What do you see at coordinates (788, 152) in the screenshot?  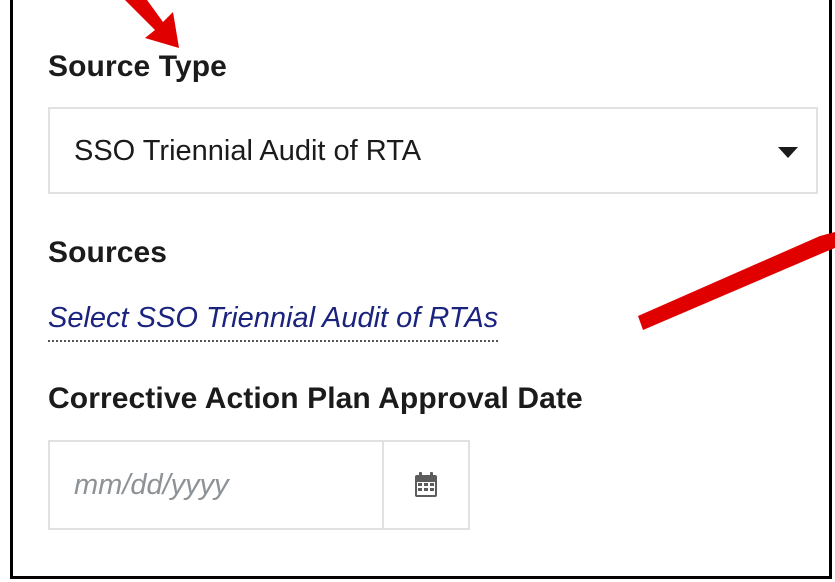 I see `caret-down-icon` at bounding box center [788, 152].